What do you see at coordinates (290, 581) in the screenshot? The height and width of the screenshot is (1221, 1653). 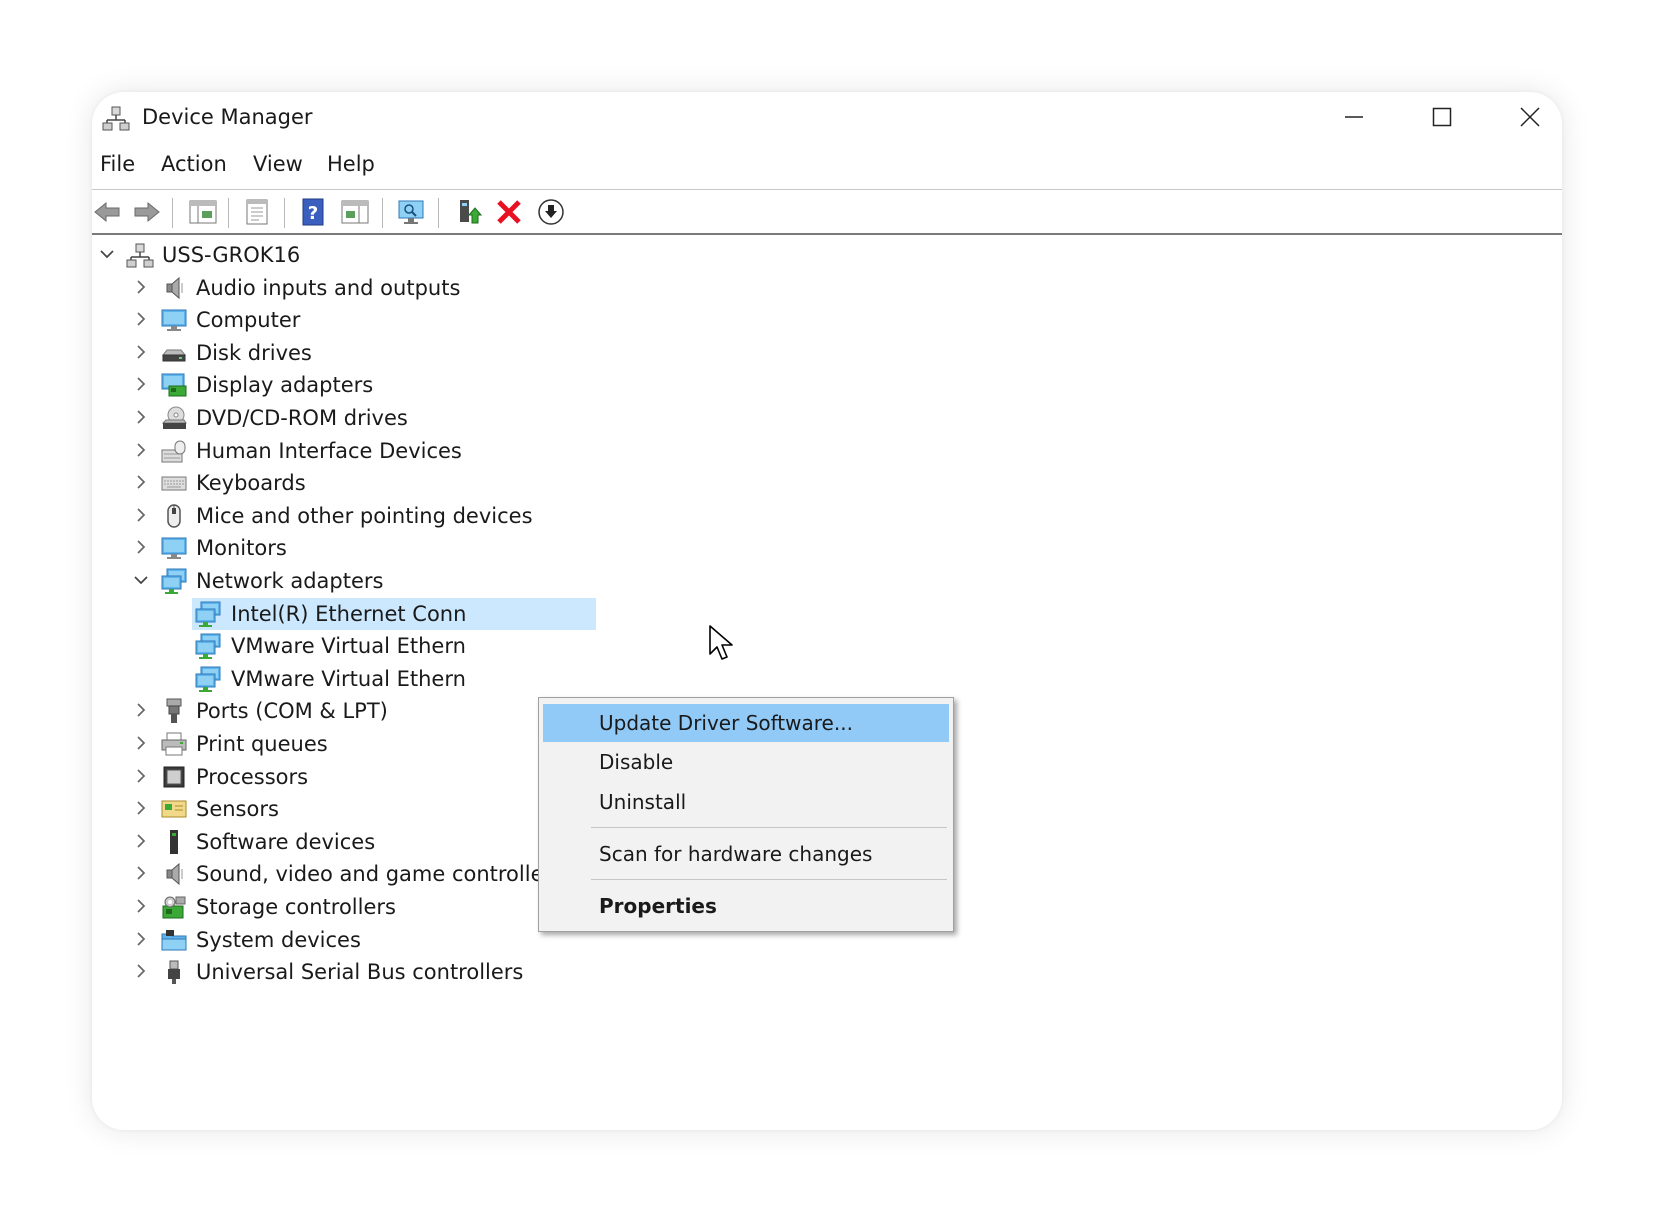 I see `tree-category-label: Network adapters` at bounding box center [290, 581].